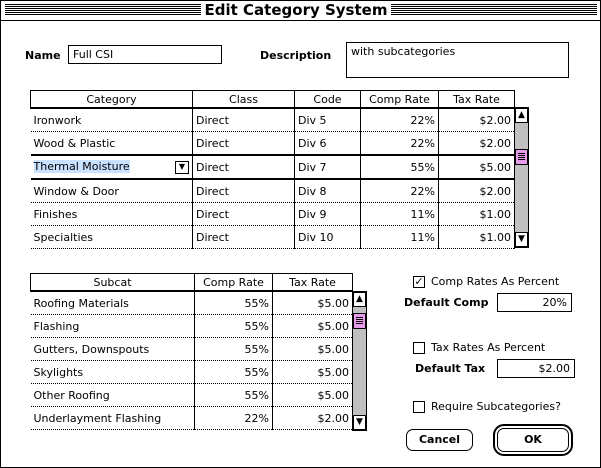 The image size is (601, 468). What do you see at coordinates (296, 10) in the screenshot?
I see `window-title: Edit Category System` at bounding box center [296, 10].